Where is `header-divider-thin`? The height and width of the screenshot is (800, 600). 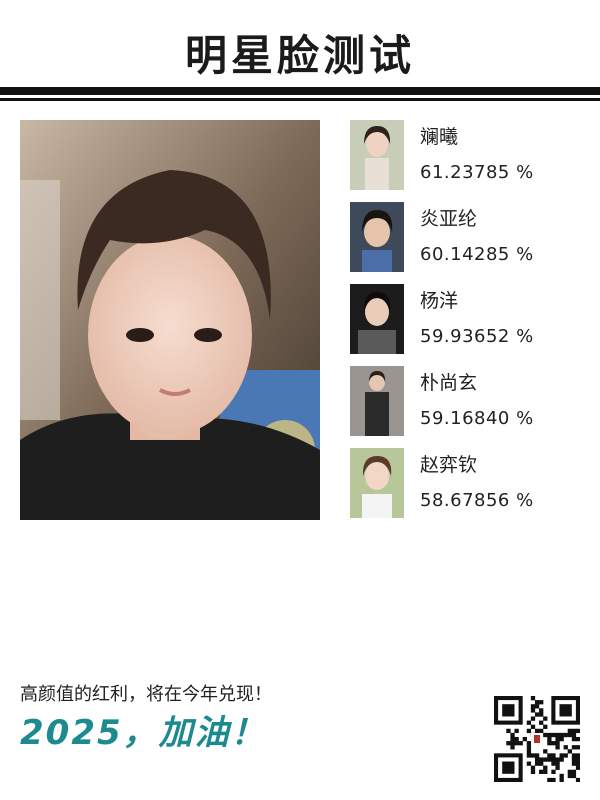
header-divider-thin is located at coordinates (300, 99).